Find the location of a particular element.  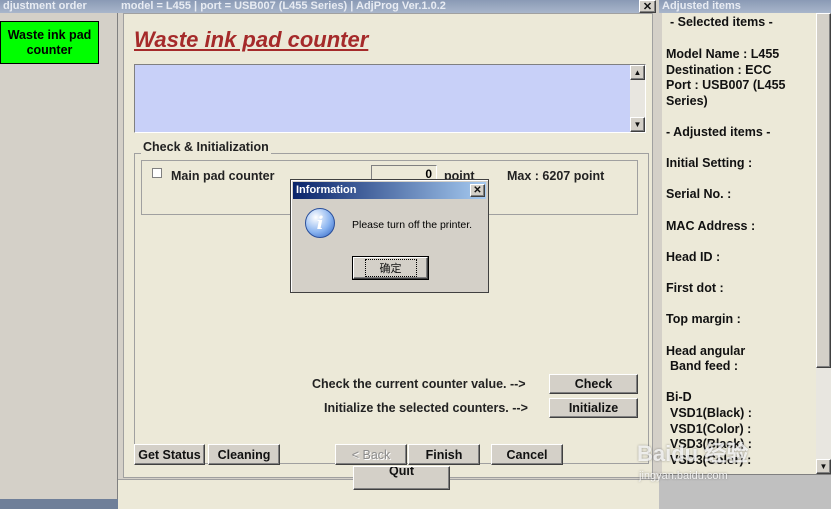

top-margin: Top margin : is located at coordinates (703, 319).